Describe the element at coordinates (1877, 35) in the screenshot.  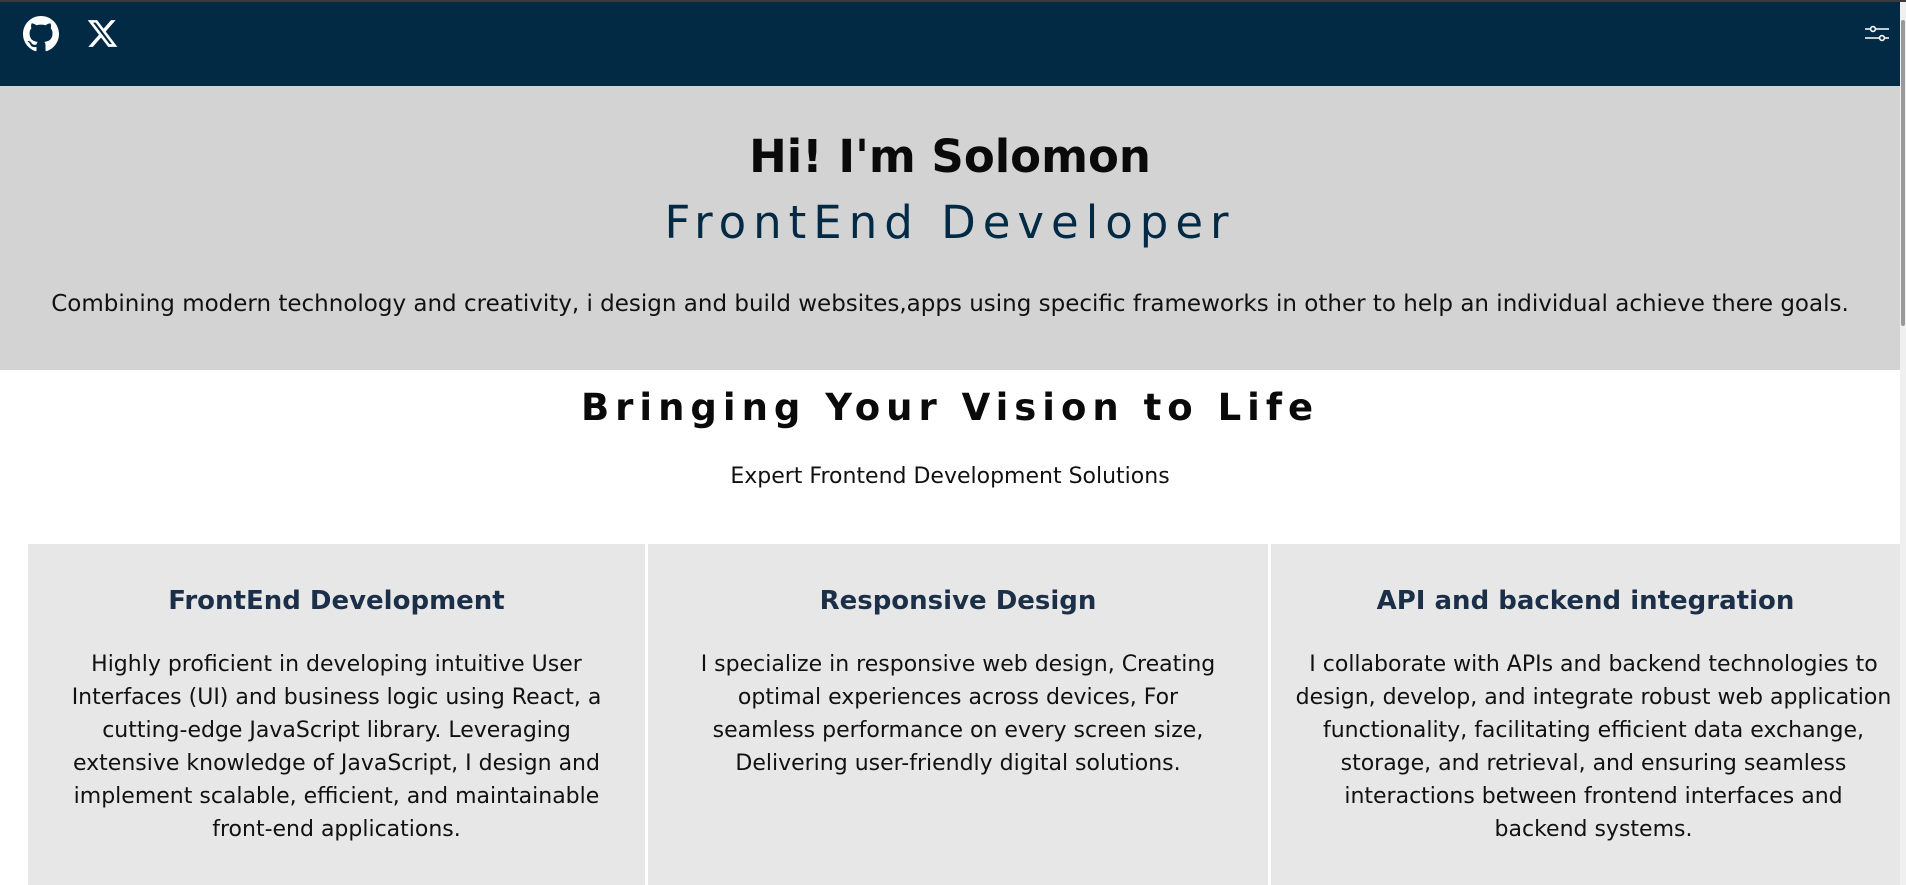
I see `sliders-icon` at that location.